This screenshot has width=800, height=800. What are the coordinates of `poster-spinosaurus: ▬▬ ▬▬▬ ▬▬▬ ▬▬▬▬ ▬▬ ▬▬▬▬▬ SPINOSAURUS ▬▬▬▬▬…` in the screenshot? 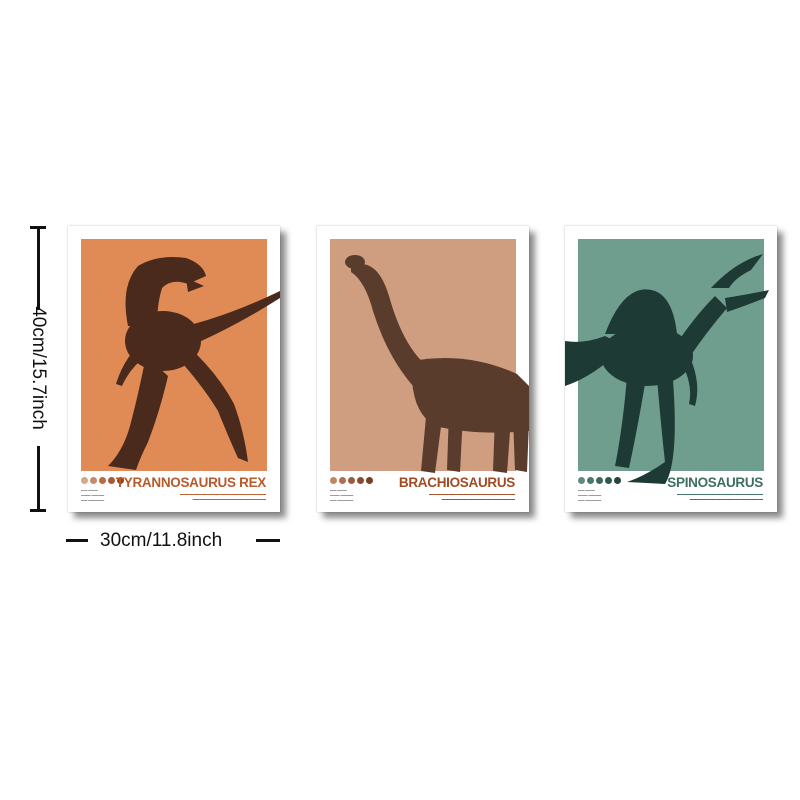 It's located at (671, 369).